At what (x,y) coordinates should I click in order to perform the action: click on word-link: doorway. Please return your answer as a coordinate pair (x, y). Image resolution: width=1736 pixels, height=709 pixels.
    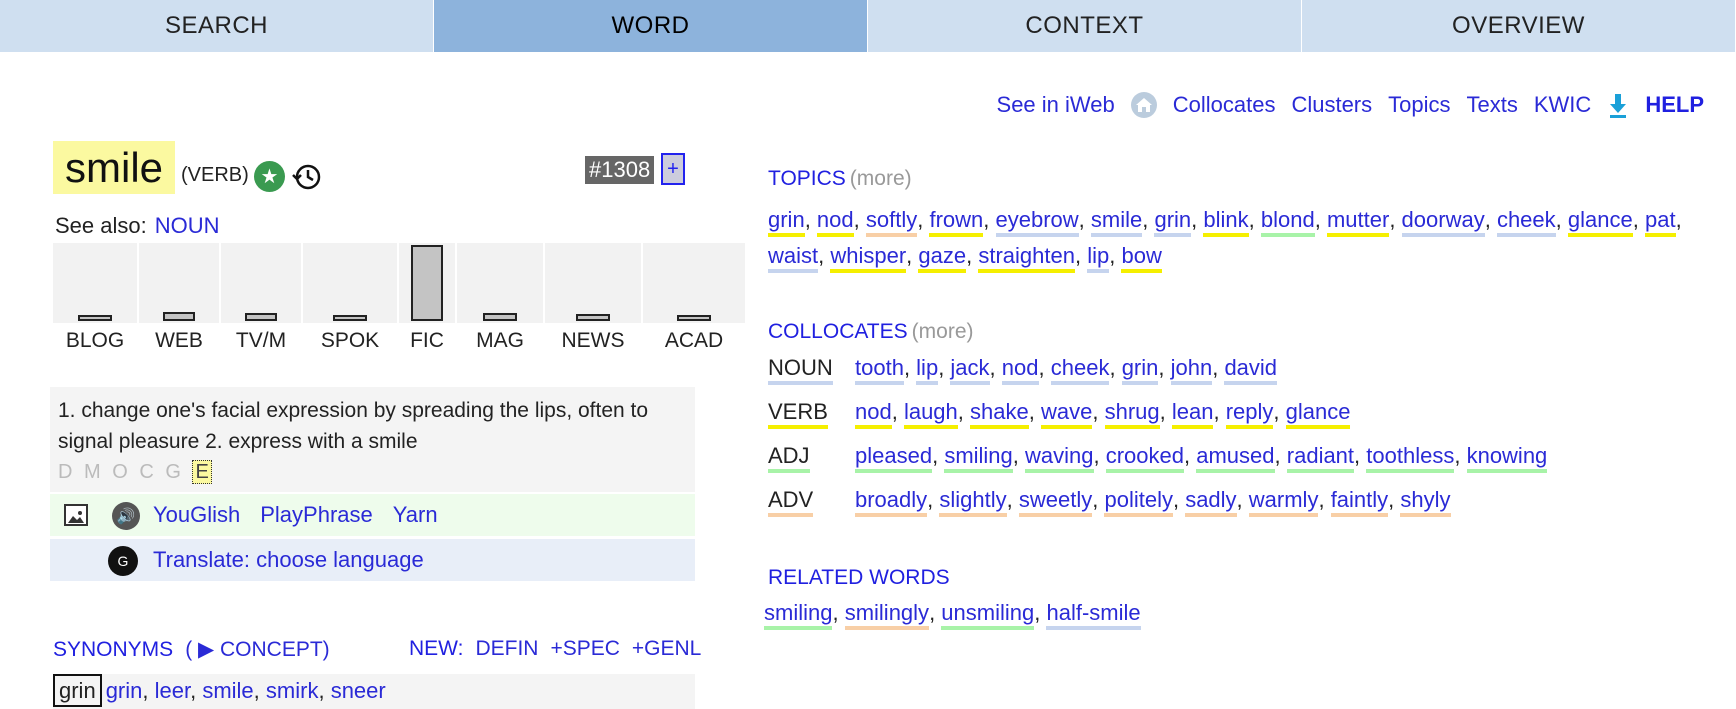
    Looking at the image, I should click on (1443, 222).